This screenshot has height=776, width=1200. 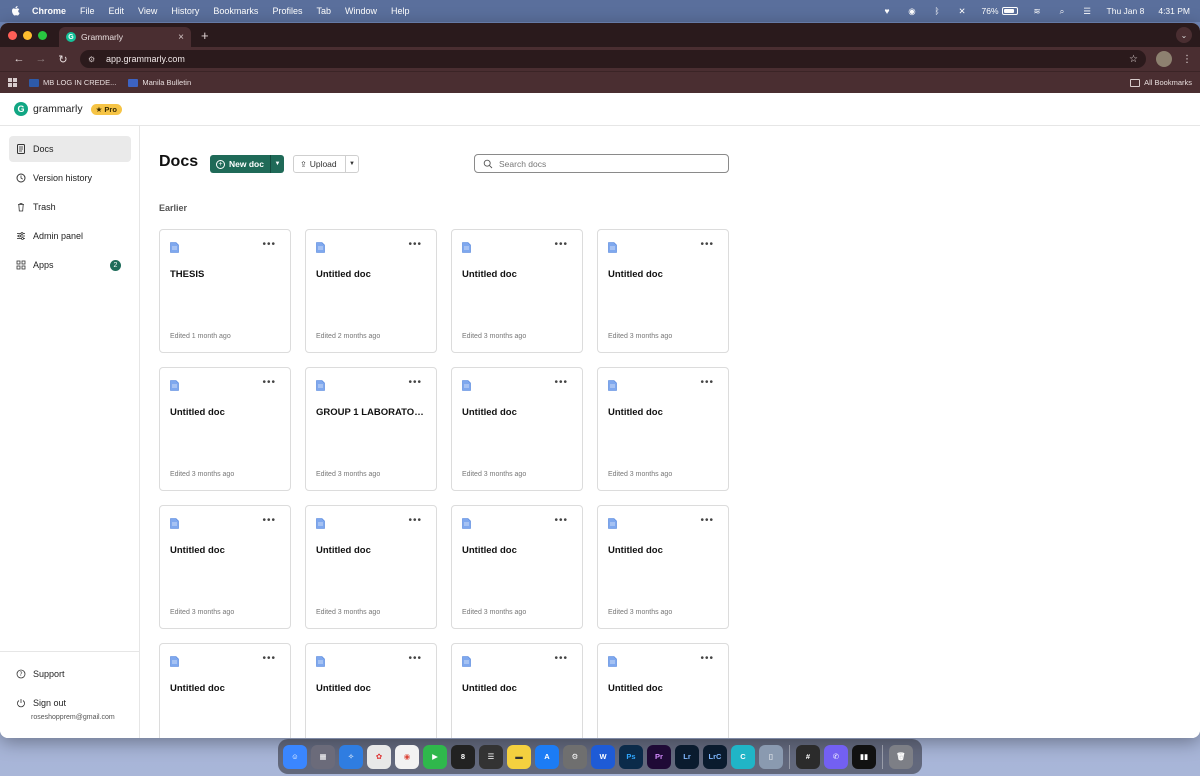 I want to click on canva-icon: C, so click(x=743, y=756).